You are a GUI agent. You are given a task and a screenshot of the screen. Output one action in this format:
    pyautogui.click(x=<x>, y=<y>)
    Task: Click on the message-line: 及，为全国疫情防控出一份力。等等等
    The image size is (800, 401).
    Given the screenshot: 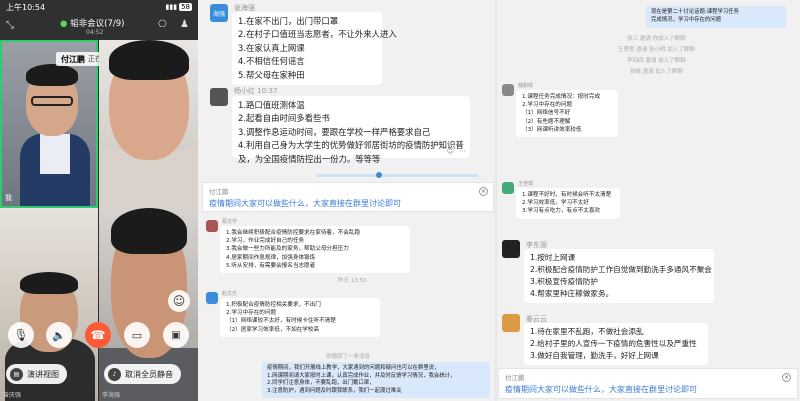 What is the action you would take?
    pyautogui.click(x=309, y=158)
    